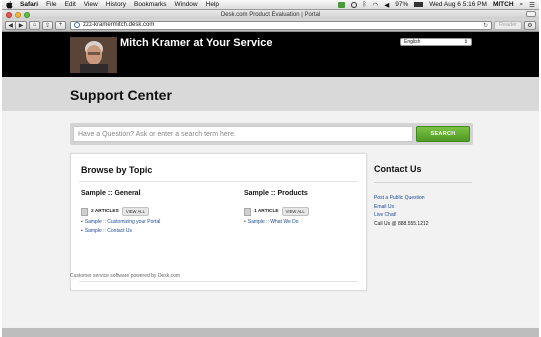 This screenshot has width=541, height=337. Describe the element at coordinates (93, 55) in the screenshot. I see `avatar` at that location.